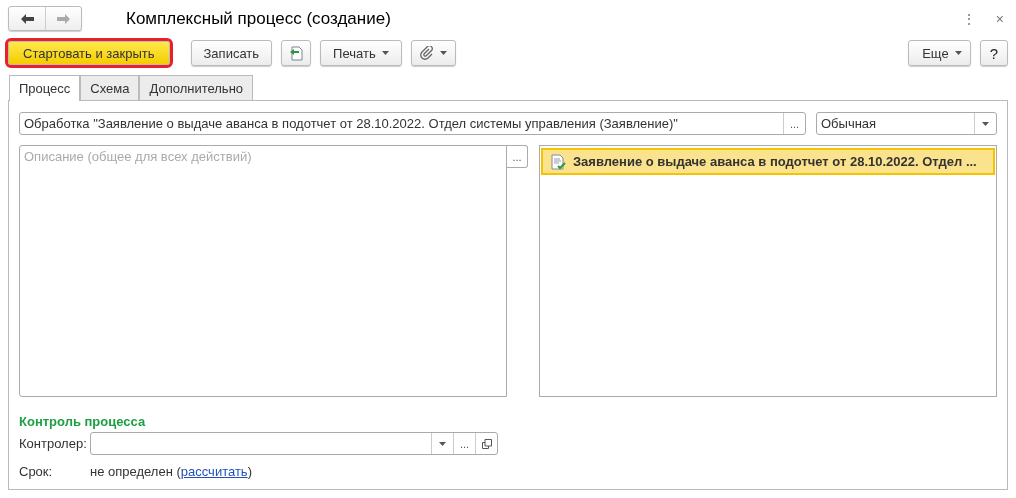 This screenshot has width=1016, height=498. What do you see at coordinates (171, 471) in the screenshot?
I see `deadline-text: не определен (рассчитать)` at bounding box center [171, 471].